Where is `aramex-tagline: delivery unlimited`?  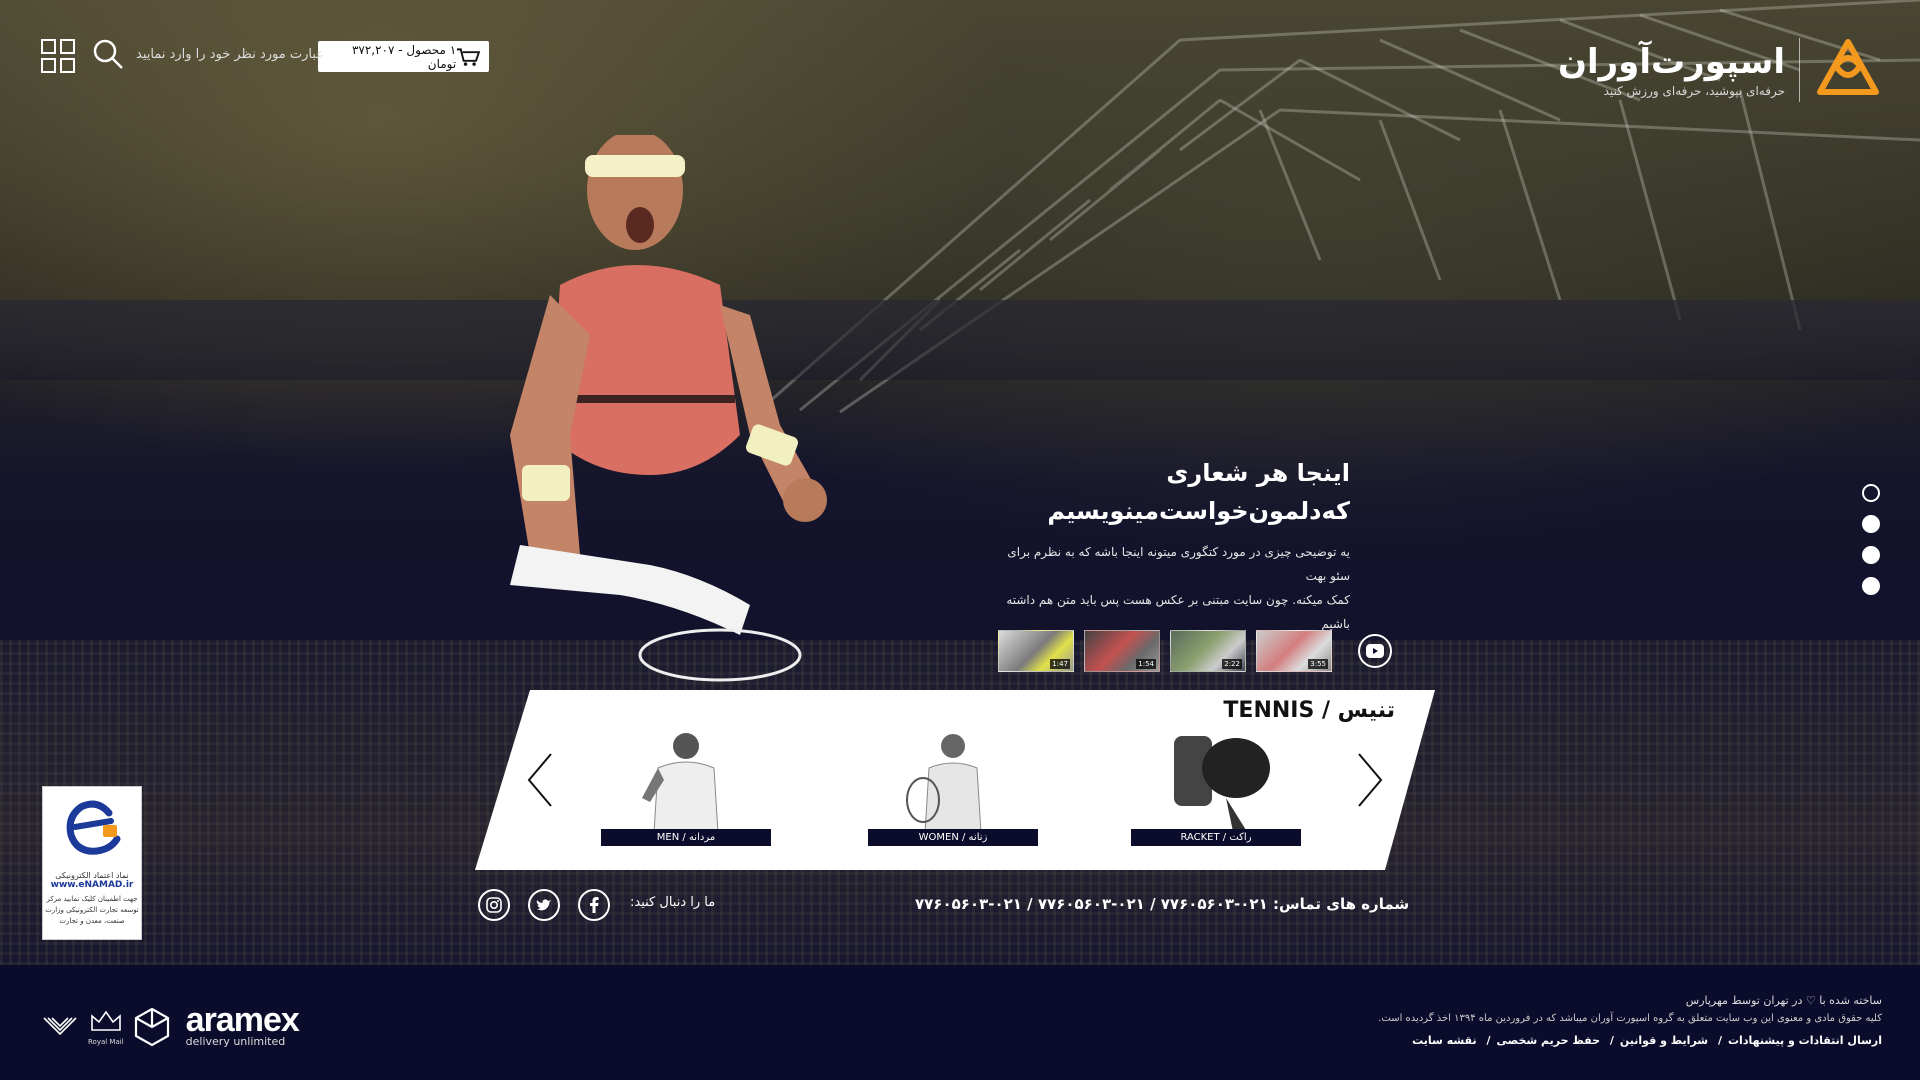 aramex-tagline: delivery unlimited is located at coordinates (235, 1041).